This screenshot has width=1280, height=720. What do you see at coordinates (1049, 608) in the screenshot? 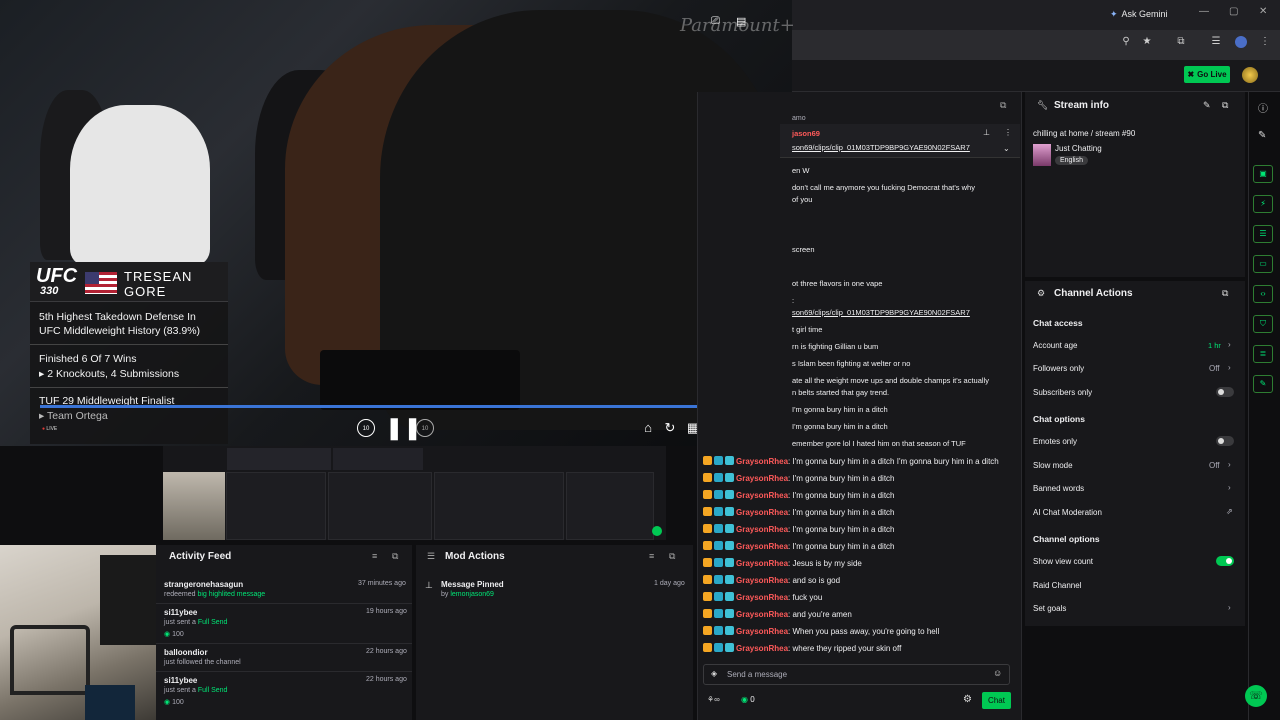
I see `set-goals-label: Set goals` at bounding box center [1049, 608].